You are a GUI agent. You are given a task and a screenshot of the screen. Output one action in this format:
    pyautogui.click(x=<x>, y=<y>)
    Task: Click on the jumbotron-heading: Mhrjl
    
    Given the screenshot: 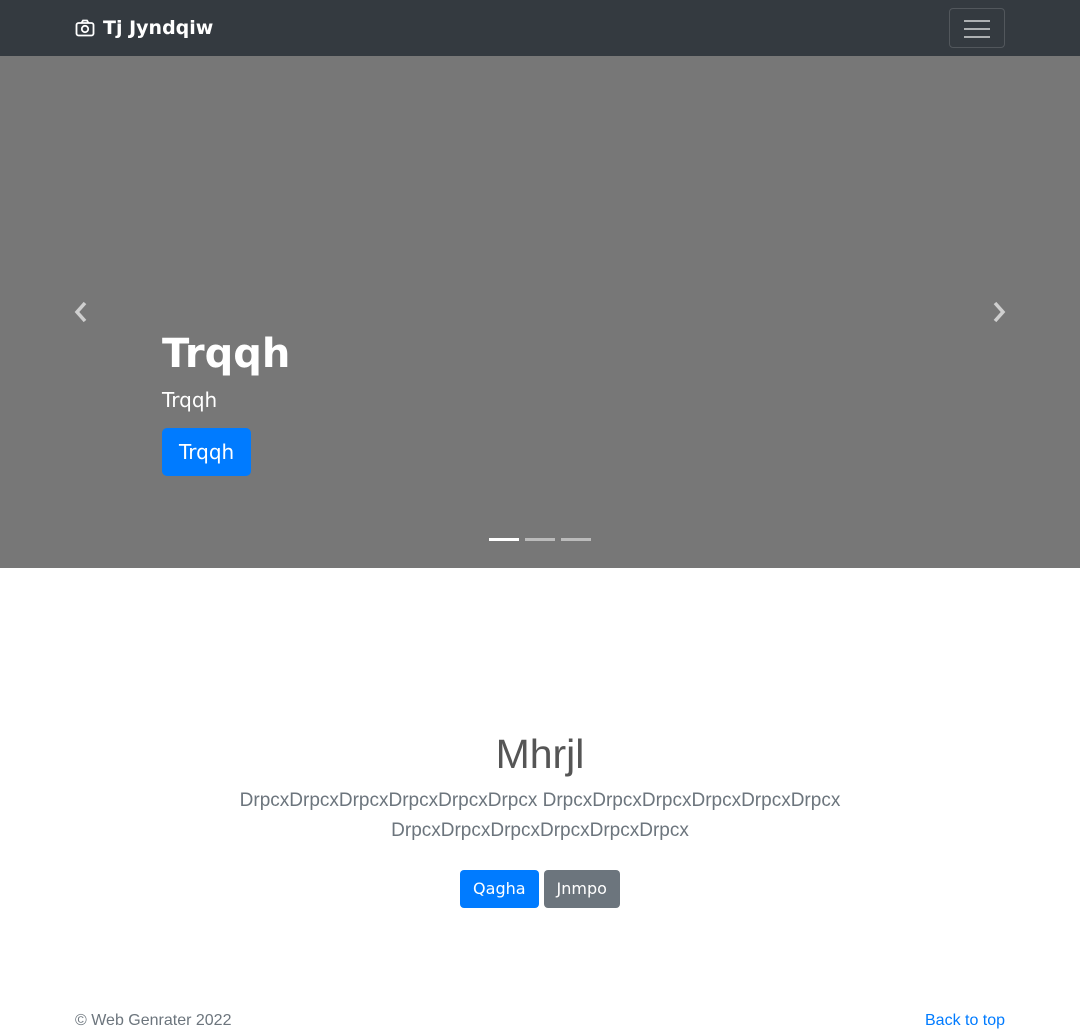 What is the action you would take?
    pyautogui.click(x=540, y=754)
    